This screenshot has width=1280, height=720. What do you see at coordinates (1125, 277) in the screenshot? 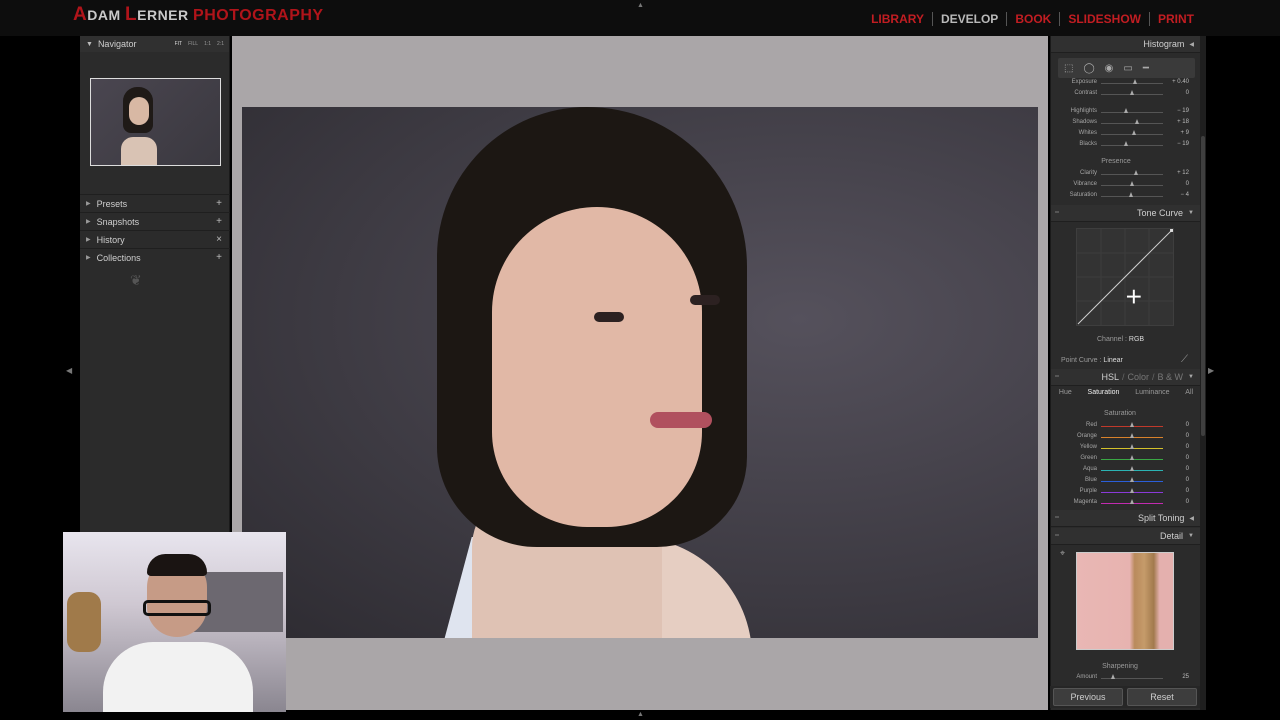
I see `tone-curve-graph` at bounding box center [1125, 277].